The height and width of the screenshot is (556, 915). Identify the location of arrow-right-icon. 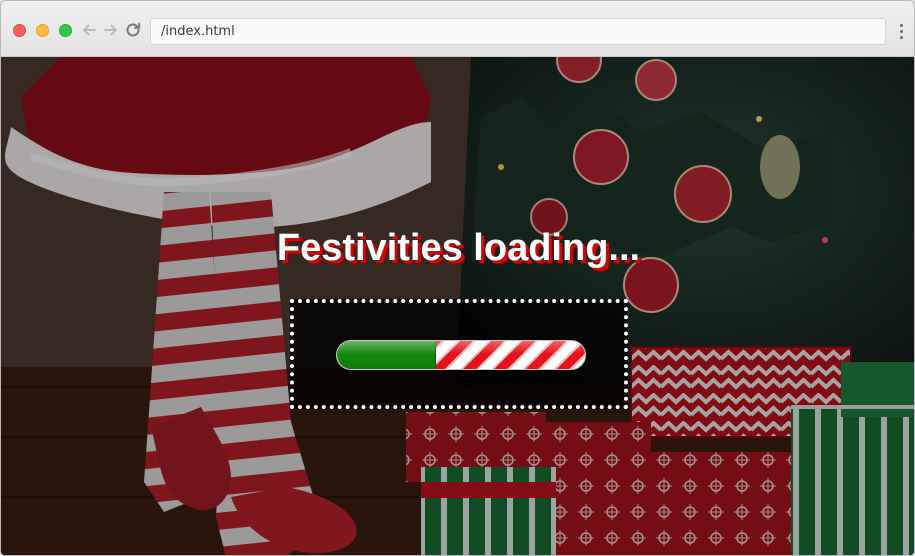
(110, 30).